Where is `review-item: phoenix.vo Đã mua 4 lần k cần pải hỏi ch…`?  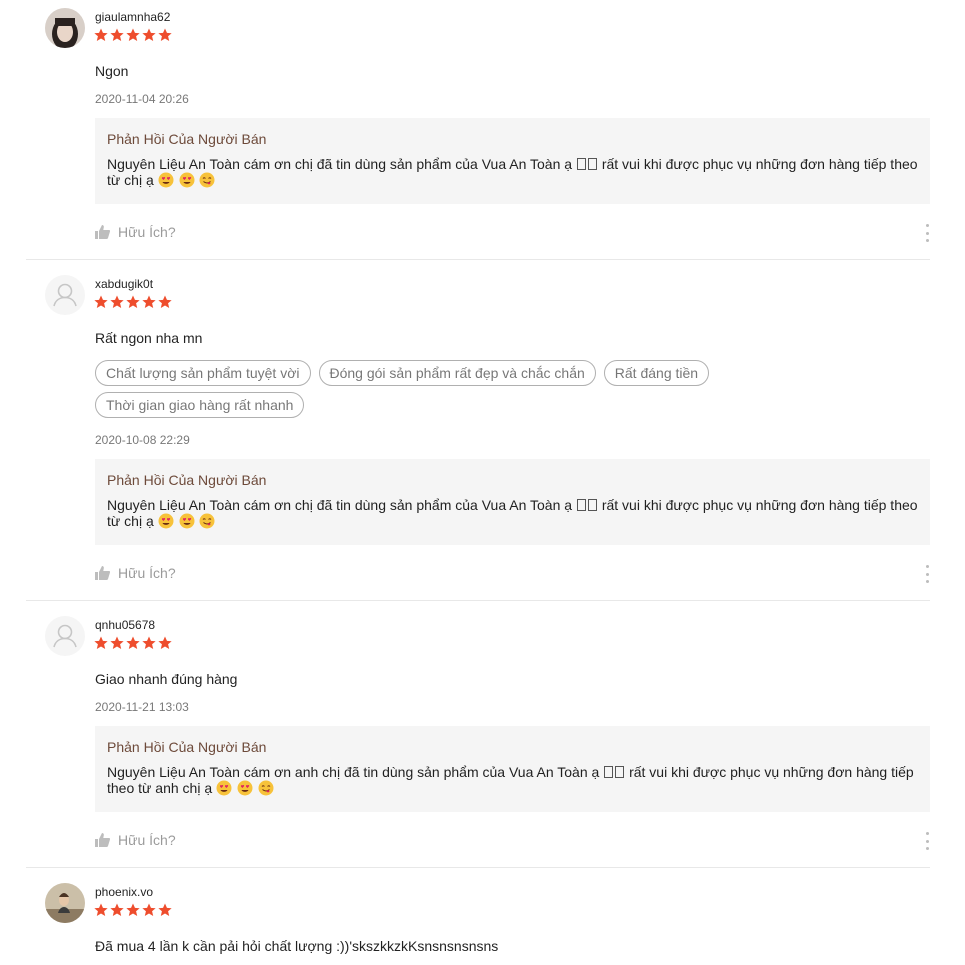
review-item: phoenix.vo Đã mua 4 lần k cần pải hỏi ch… is located at coordinates (478, 924).